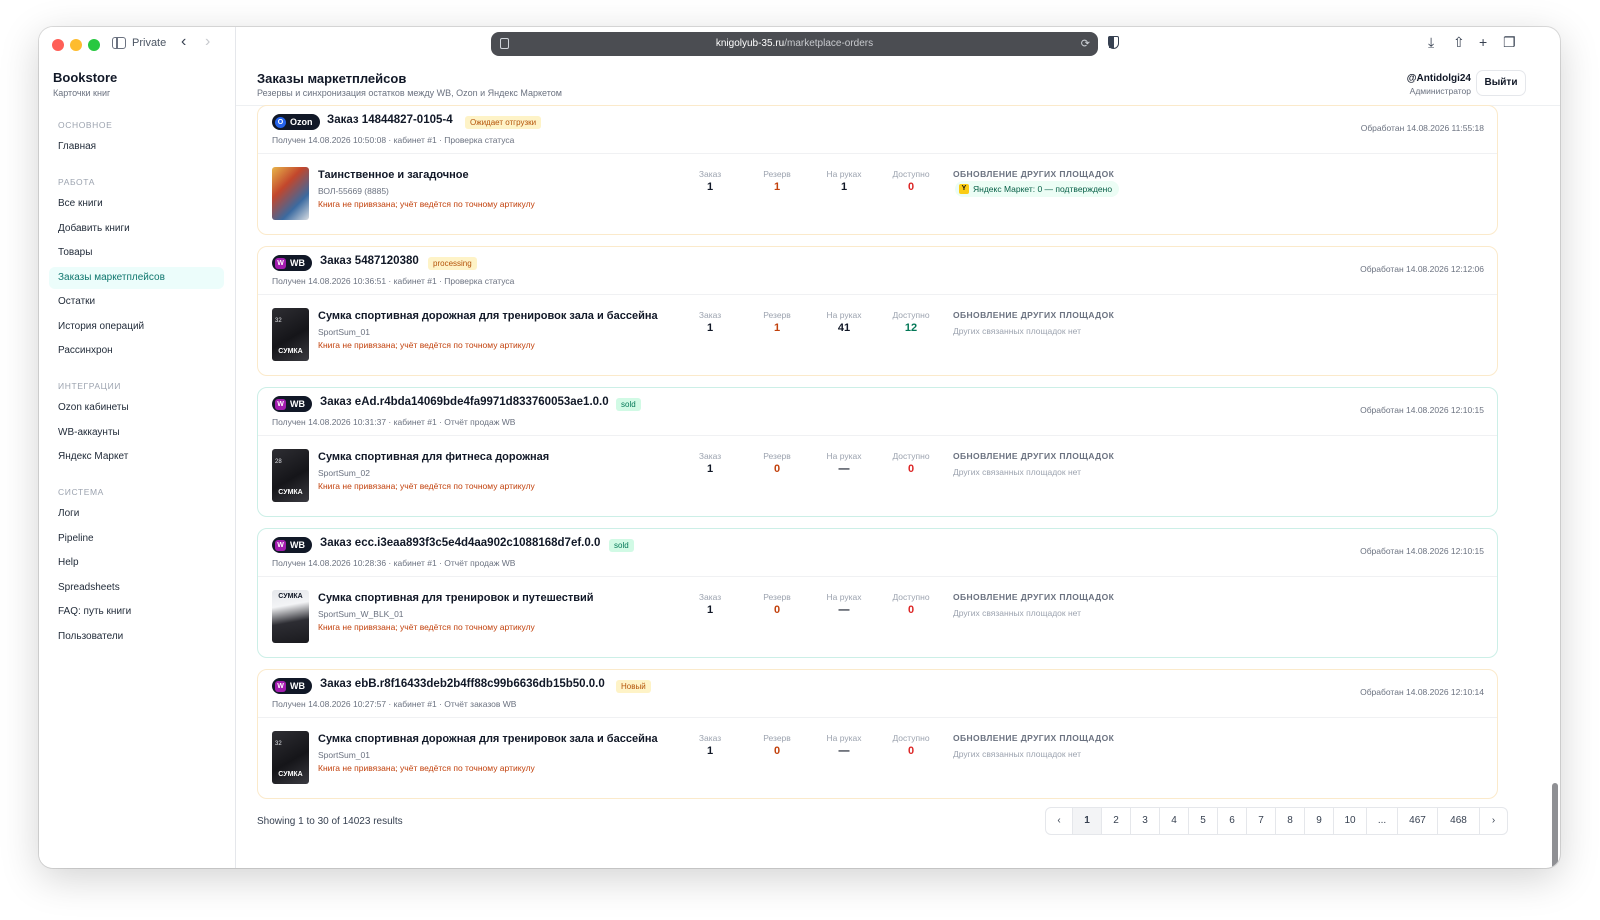 The width and height of the screenshot is (1600, 920). Describe the element at coordinates (1174, 821) in the screenshot. I see `page-button: 4` at that location.